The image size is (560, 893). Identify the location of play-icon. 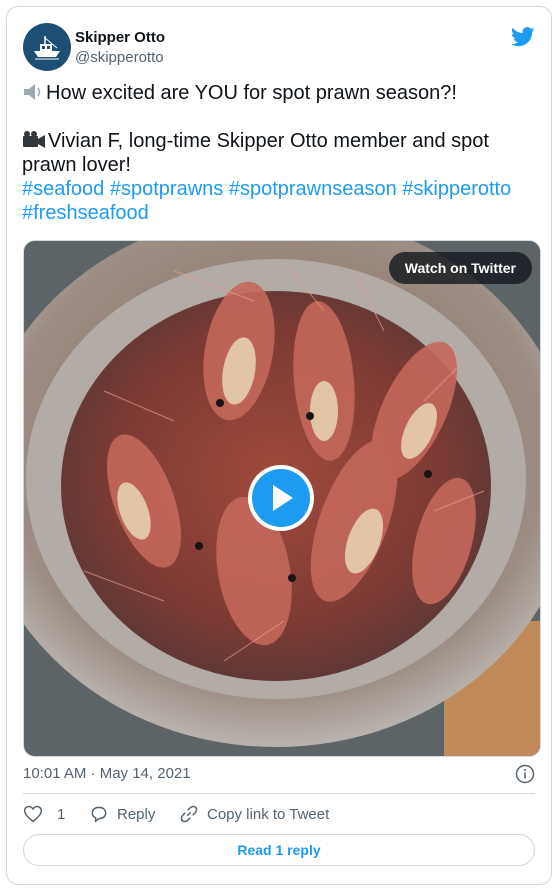
(283, 498).